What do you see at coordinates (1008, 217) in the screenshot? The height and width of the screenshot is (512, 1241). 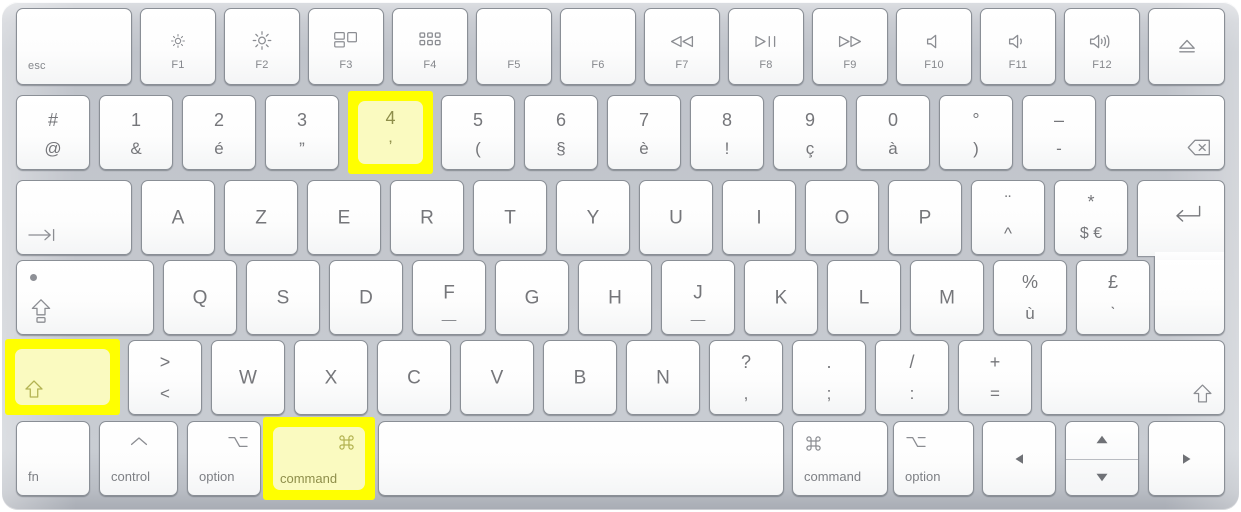 I see `circumflex-key: ¨ ^` at bounding box center [1008, 217].